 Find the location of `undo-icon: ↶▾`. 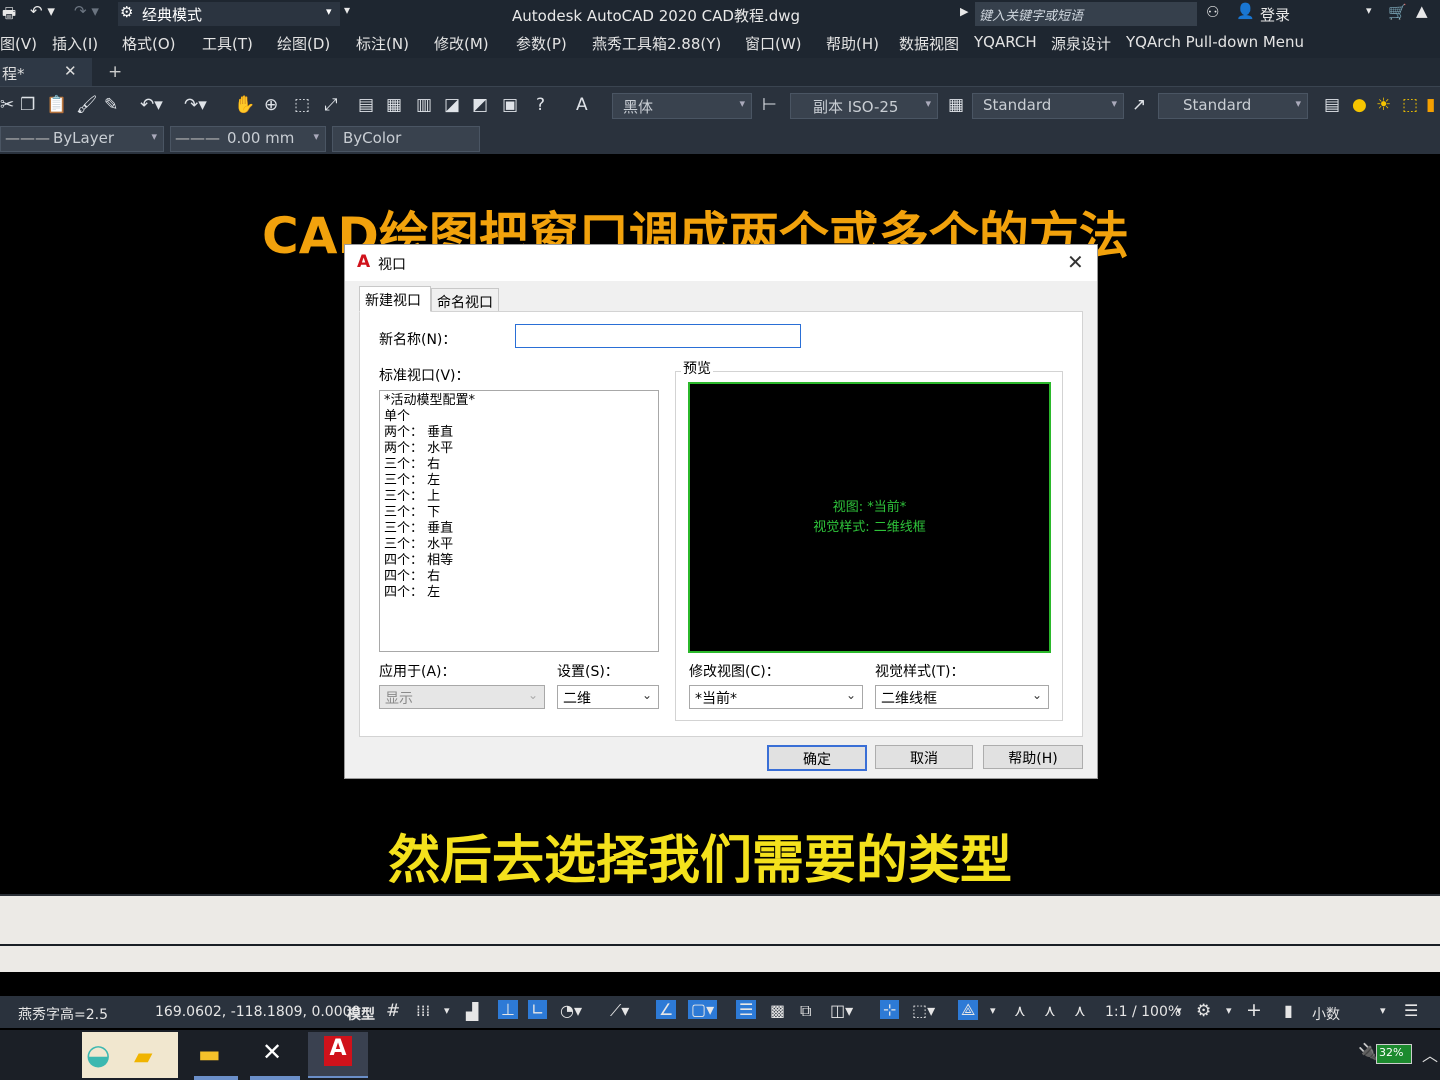

undo-icon: ↶▾ is located at coordinates (151, 105).